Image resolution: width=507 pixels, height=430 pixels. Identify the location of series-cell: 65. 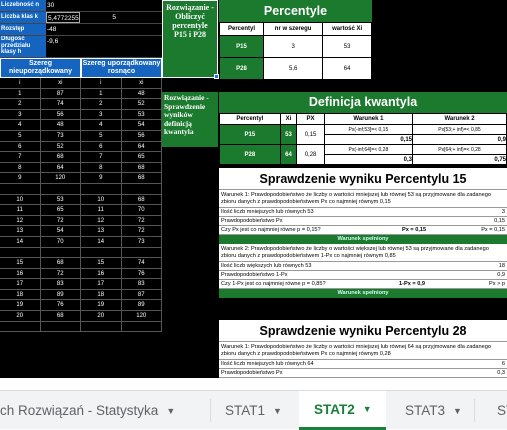
(61, 210).